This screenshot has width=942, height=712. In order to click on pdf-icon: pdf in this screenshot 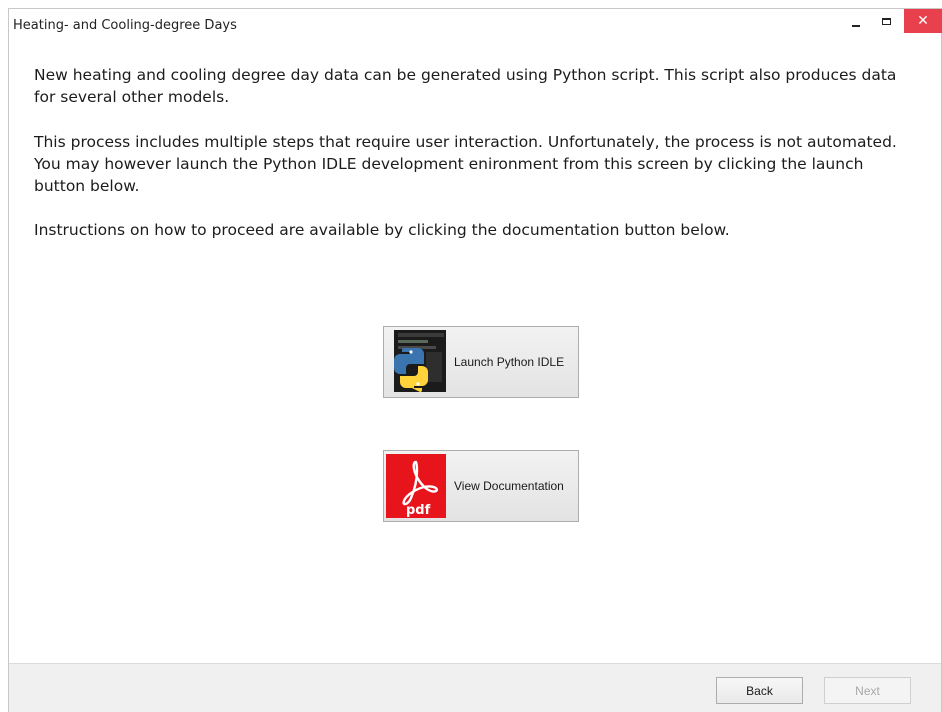, I will do `click(416, 486)`.